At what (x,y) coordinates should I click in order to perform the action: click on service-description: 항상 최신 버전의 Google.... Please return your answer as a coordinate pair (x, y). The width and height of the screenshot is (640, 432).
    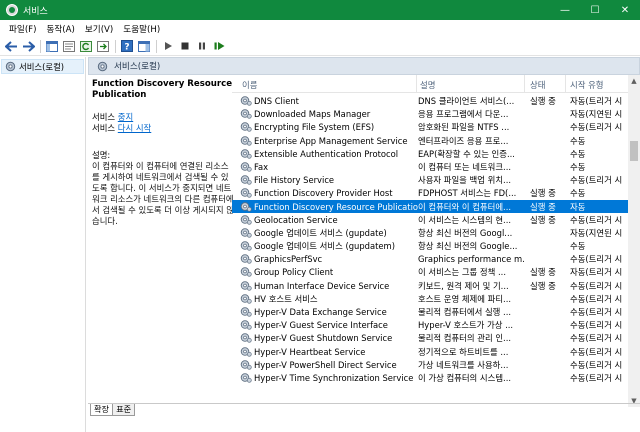
    Looking at the image, I should click on (468, 246).